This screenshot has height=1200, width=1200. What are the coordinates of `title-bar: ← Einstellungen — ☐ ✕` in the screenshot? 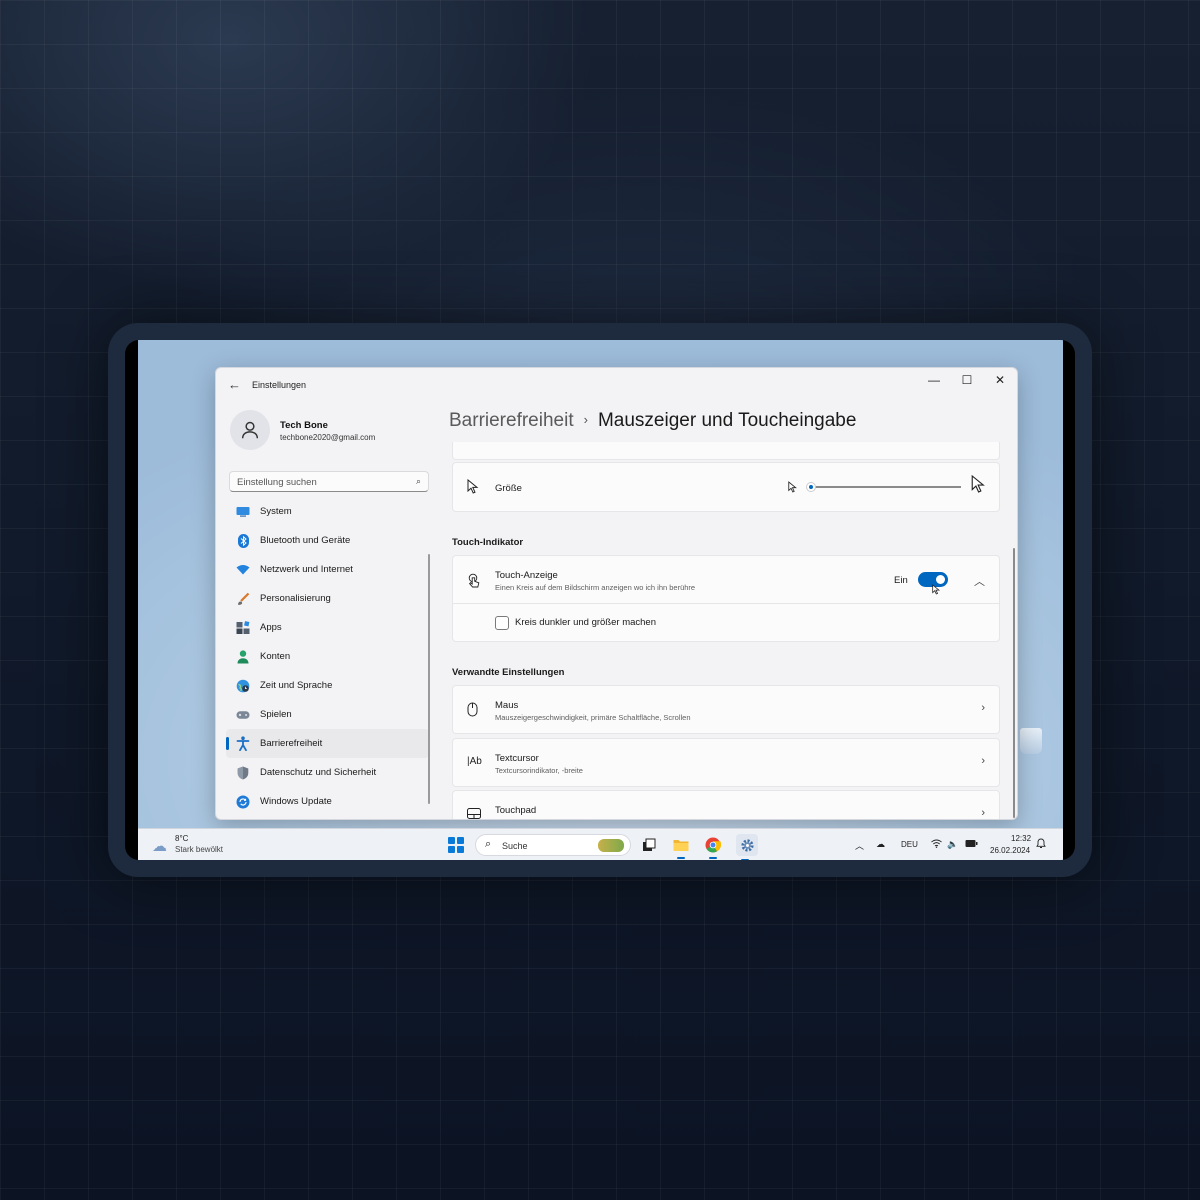 It's located at (616, 384).